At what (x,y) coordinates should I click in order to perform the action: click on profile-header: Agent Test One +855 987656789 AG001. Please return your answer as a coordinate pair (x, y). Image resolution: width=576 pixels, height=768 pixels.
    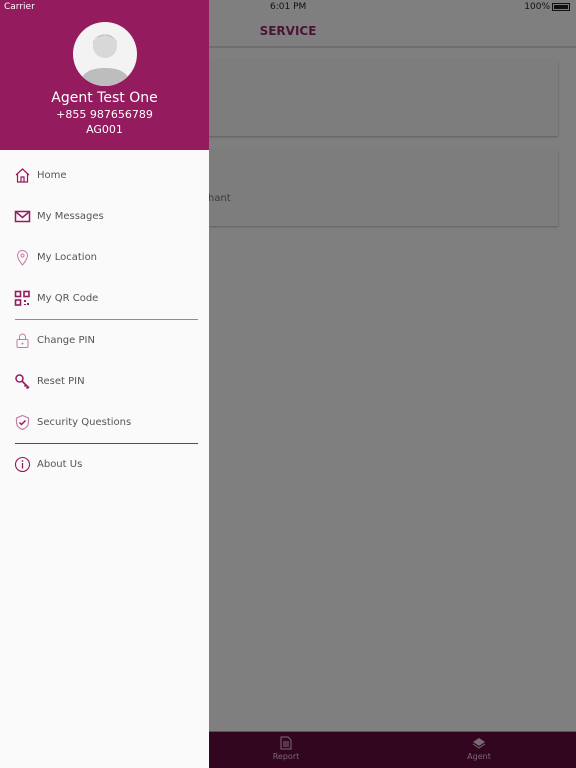
    Looking at the image, I should click on (104, 75).